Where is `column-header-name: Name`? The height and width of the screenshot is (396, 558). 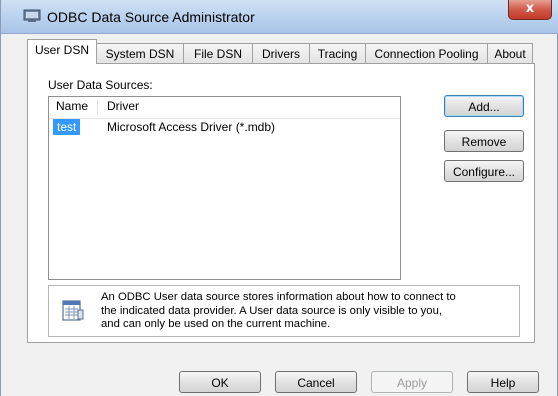
column-header-name: Name is located at coordinates (72, 106).